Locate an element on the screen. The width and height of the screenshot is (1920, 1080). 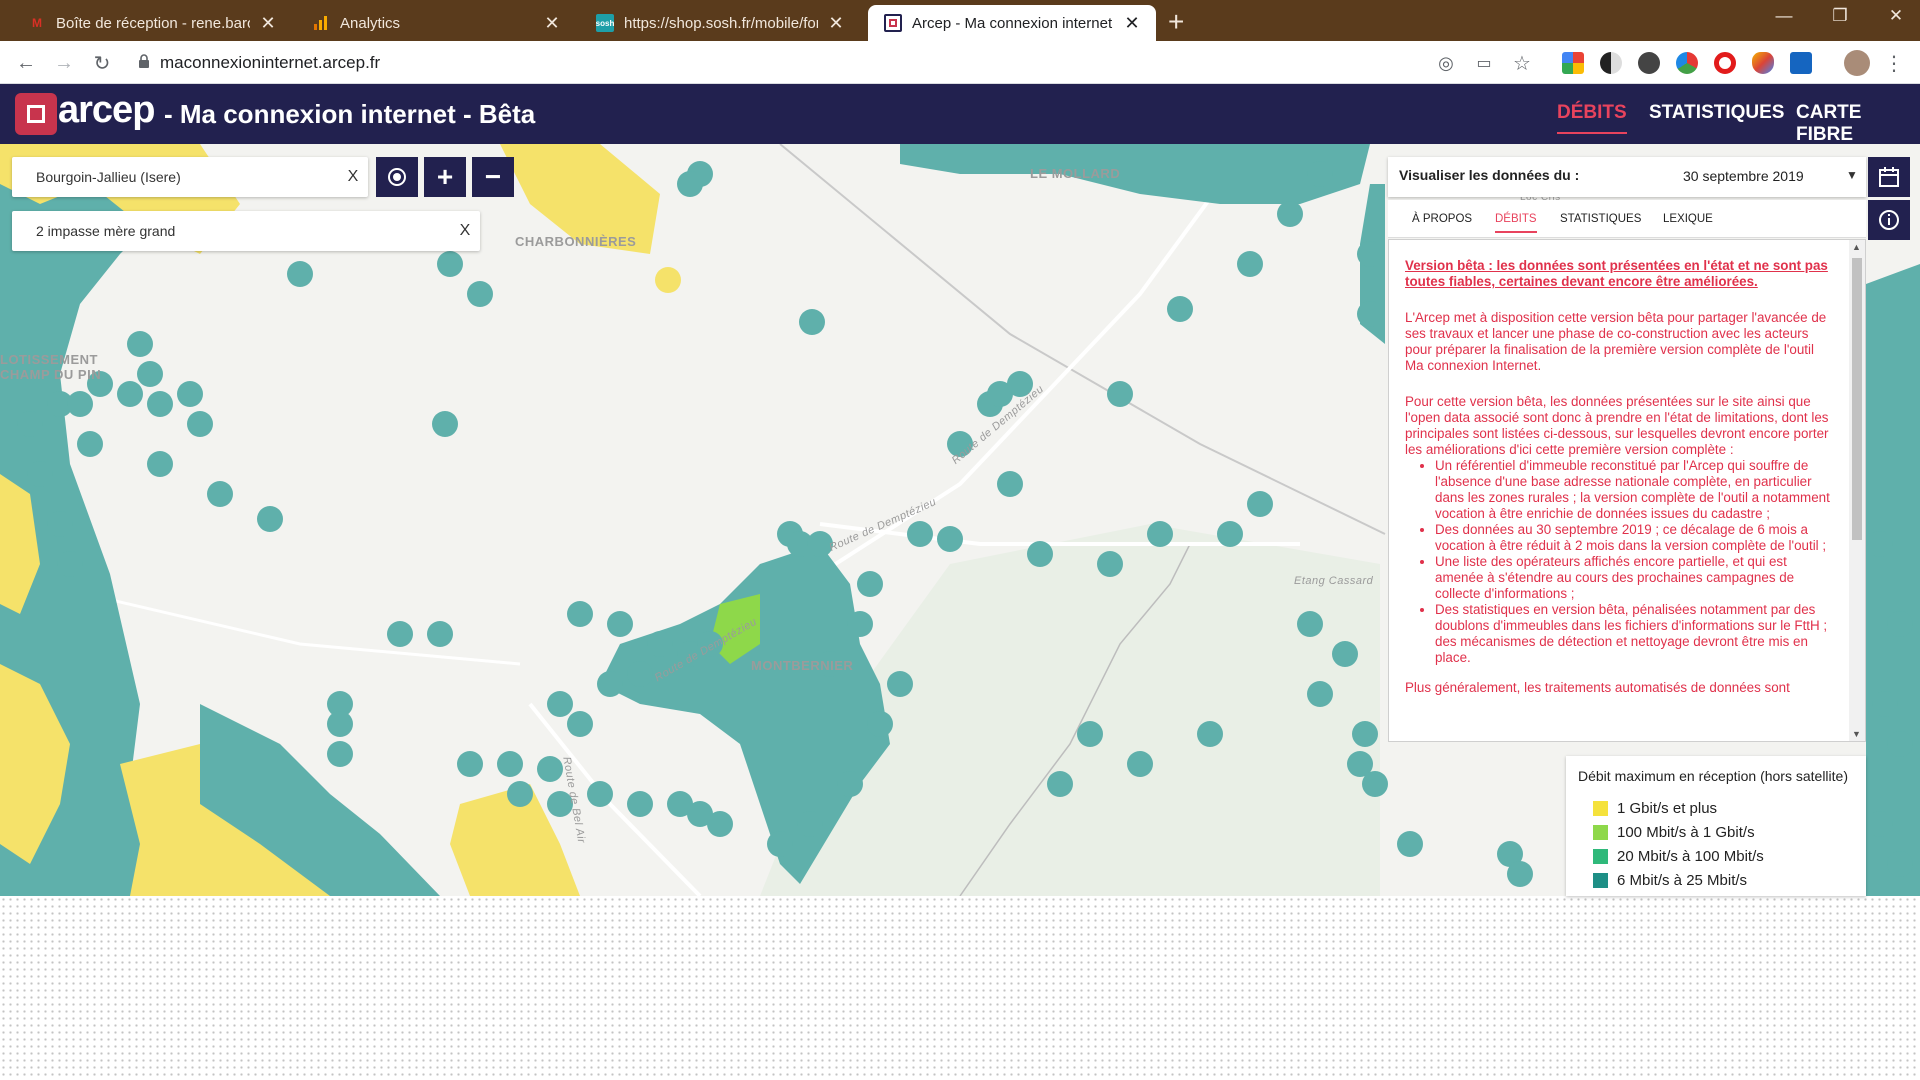
browser-tab-arcep: Arcep - Ma connexion internet - ✕ is located at coordinates (1012, 23).